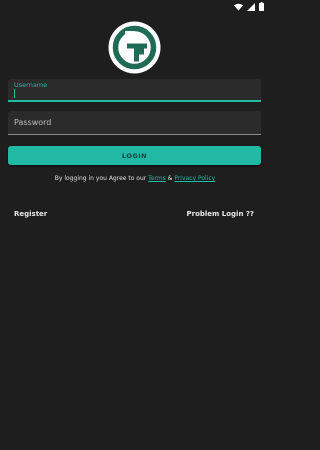  Describe the element at coordinates (31, 85) in the screenshot. I see `username-label: Username` at that location.